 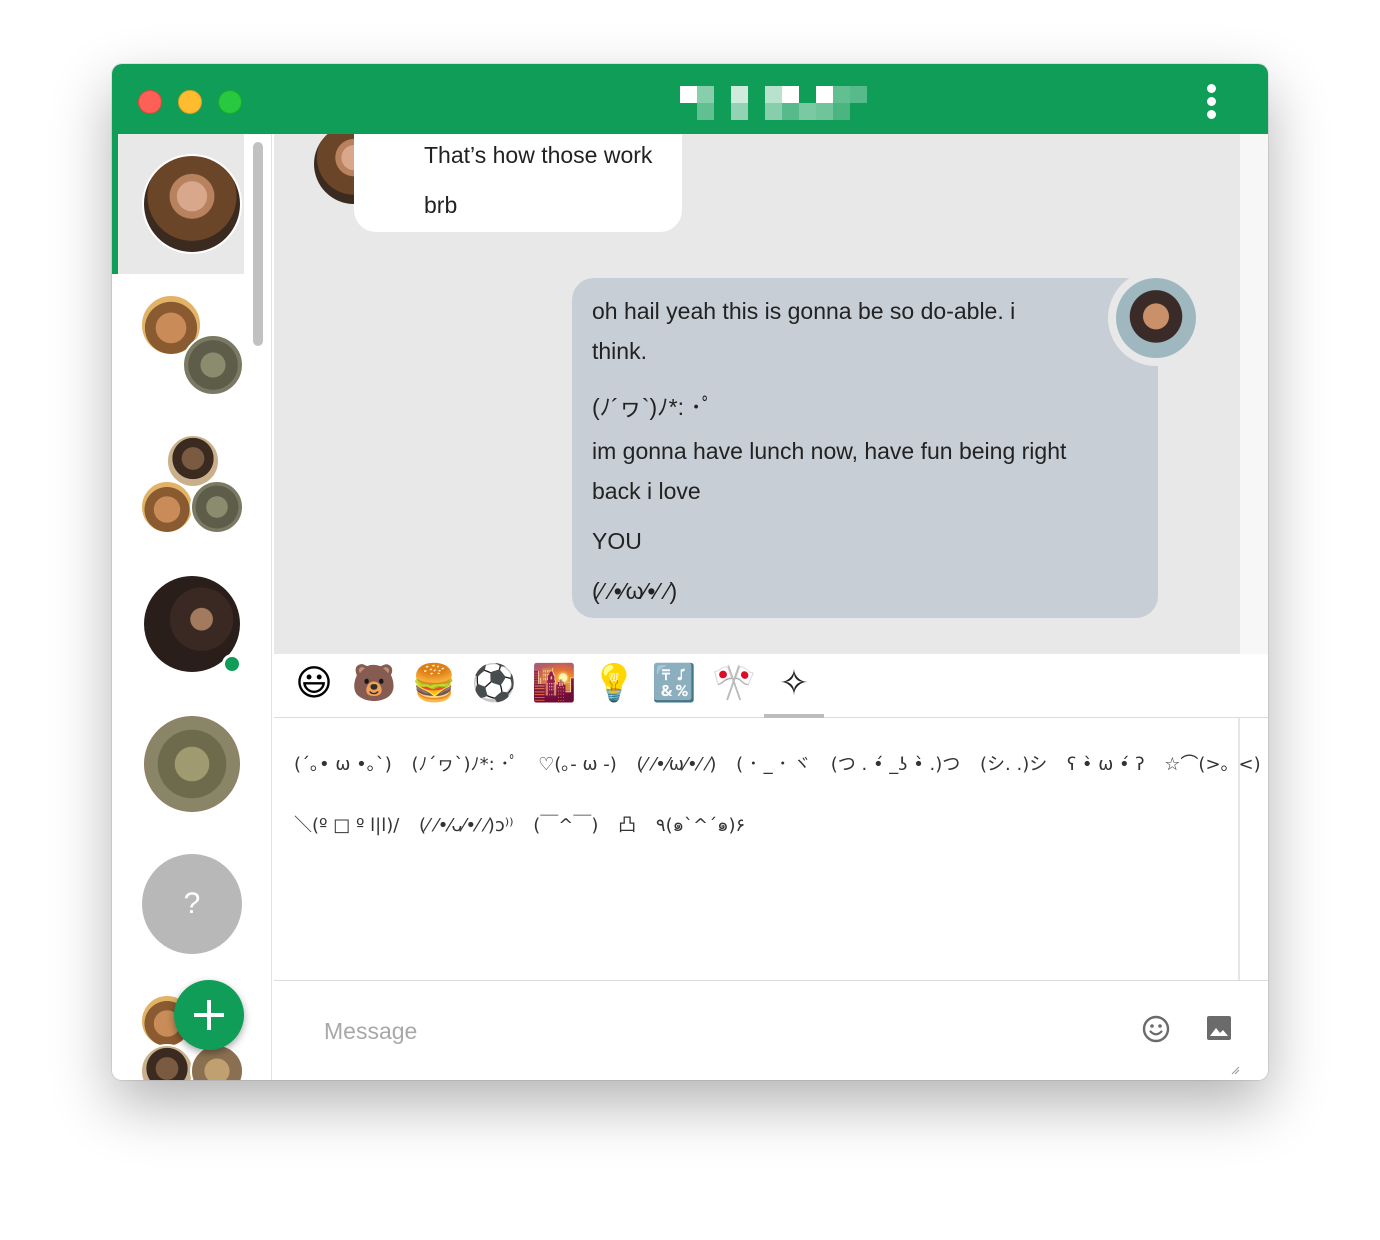 I want to click on title-bar, so click(x=690, y=99).